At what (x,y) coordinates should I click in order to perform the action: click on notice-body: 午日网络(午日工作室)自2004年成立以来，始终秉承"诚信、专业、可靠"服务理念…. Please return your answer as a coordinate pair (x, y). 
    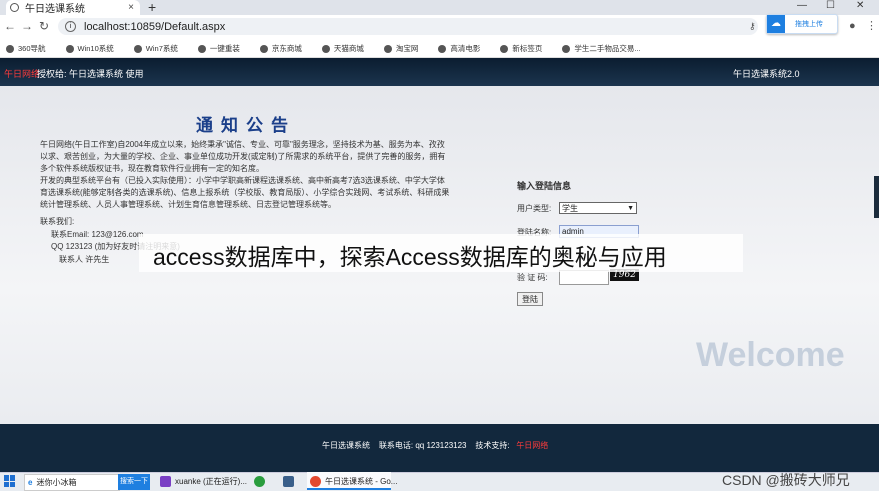
    Looking at the image, I should click on (245, 175).